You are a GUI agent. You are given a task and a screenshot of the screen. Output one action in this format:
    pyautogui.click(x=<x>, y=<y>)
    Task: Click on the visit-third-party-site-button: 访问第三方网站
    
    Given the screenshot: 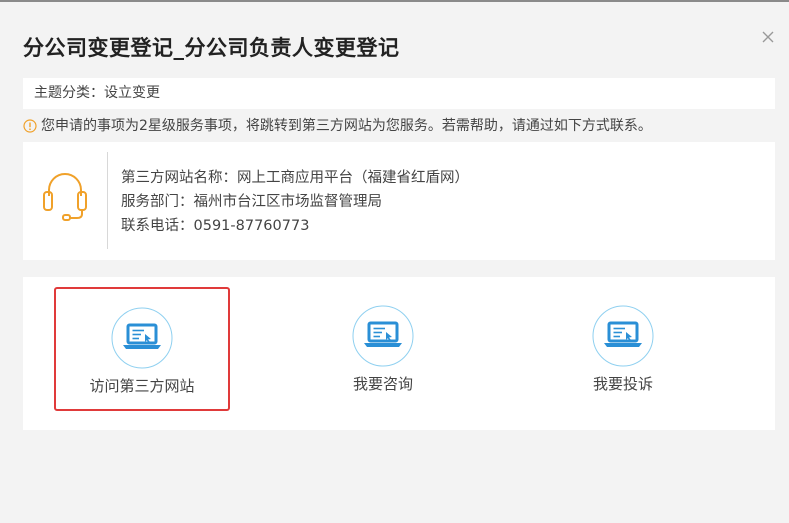 What is the action you would take?
    pyautogui.click(x=142, y=349)
    